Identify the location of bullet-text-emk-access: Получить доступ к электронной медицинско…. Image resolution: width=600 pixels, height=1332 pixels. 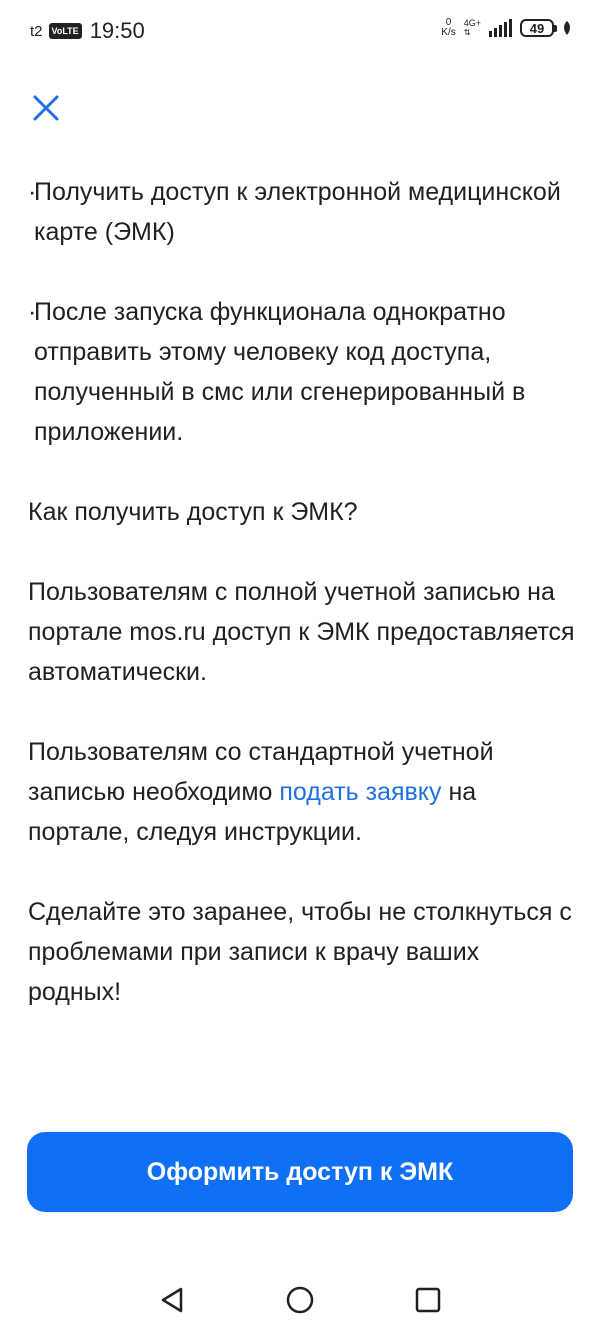
(297, 212).